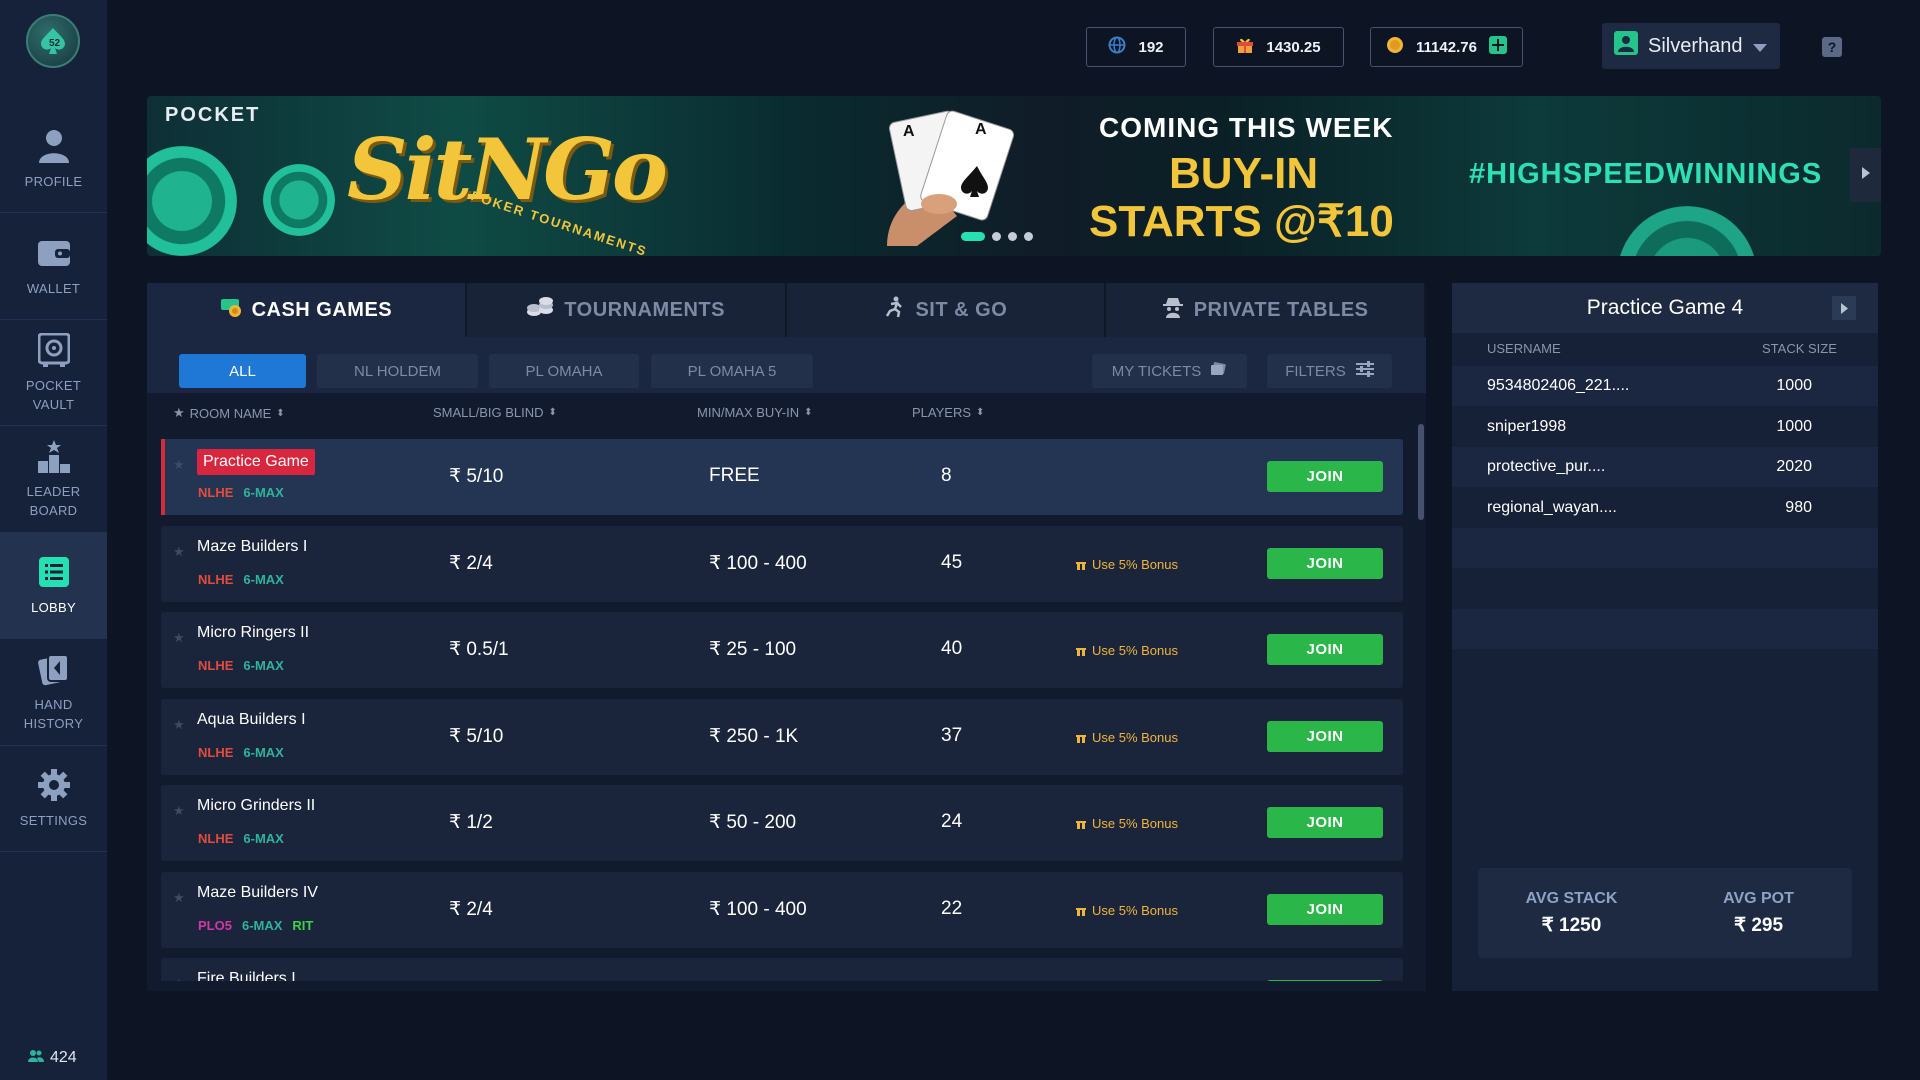 The width and height of the screenshot is (1920, 1080). I want to click on sidebar-item-label: LEADER BOARD, so click(53, 501).